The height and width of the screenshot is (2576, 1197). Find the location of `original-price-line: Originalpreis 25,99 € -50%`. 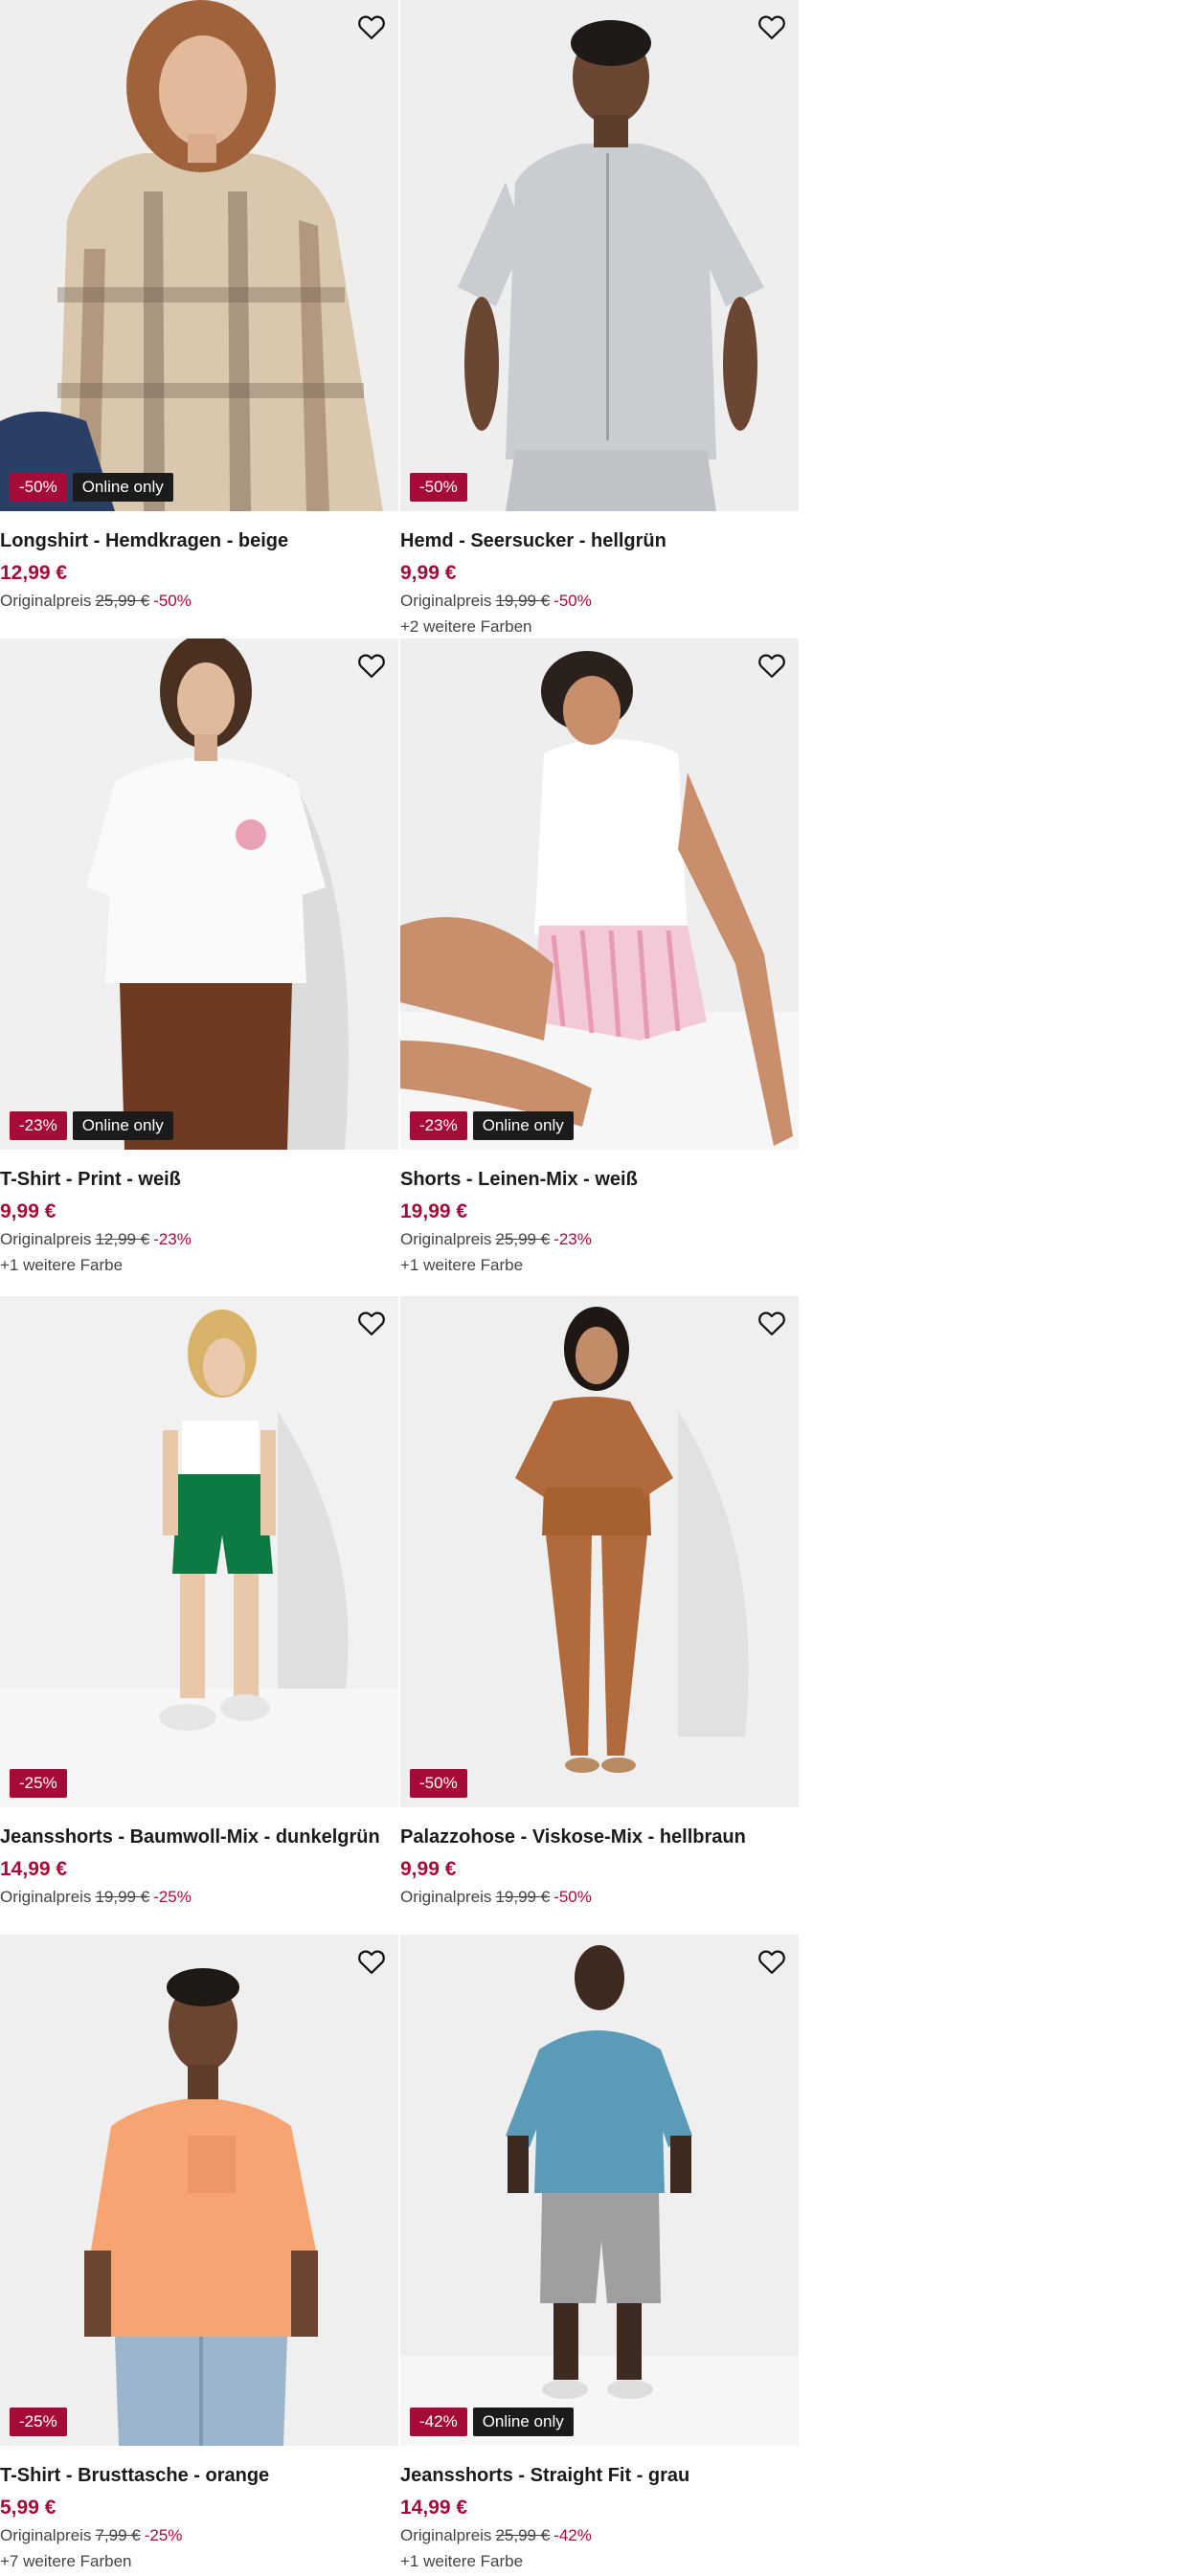

original-price-line: Originalpreis 25,99 € -50% is located at coordinates (199, 601).